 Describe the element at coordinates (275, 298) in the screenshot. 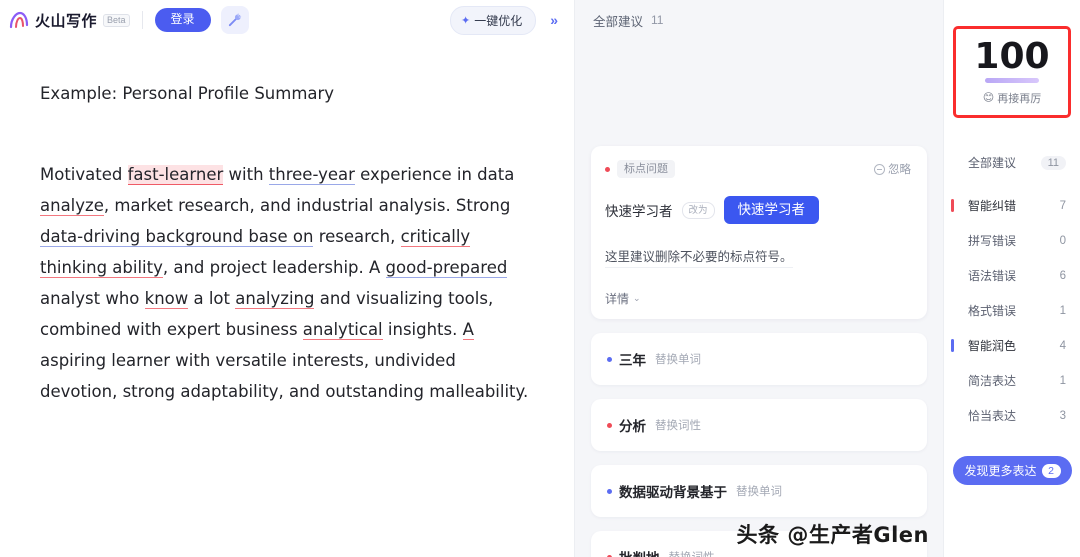

I see `error-span: analyzing` at that location.